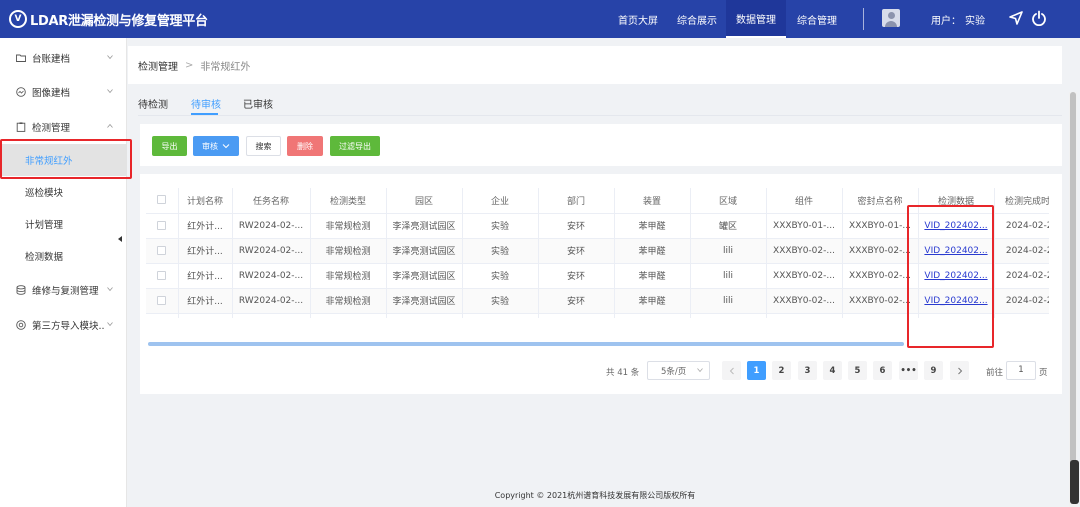 This screenshot has width=1080, height=507. Describe the element at coordinates (258, 103) in the screenshot. I see `tab-reviewed: 已审核` at that location.